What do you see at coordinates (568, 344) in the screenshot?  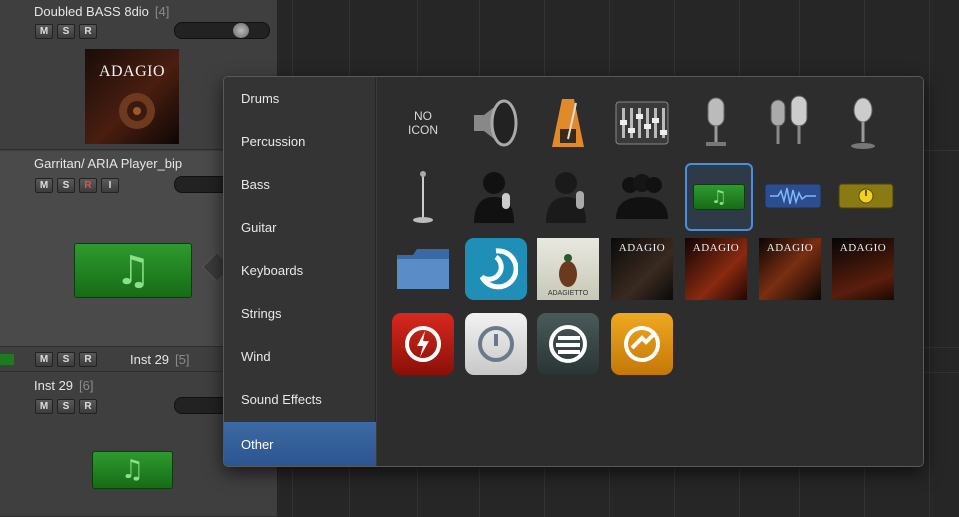 I see `dark-stripes-app-icon` at bounding box center [568, 344].